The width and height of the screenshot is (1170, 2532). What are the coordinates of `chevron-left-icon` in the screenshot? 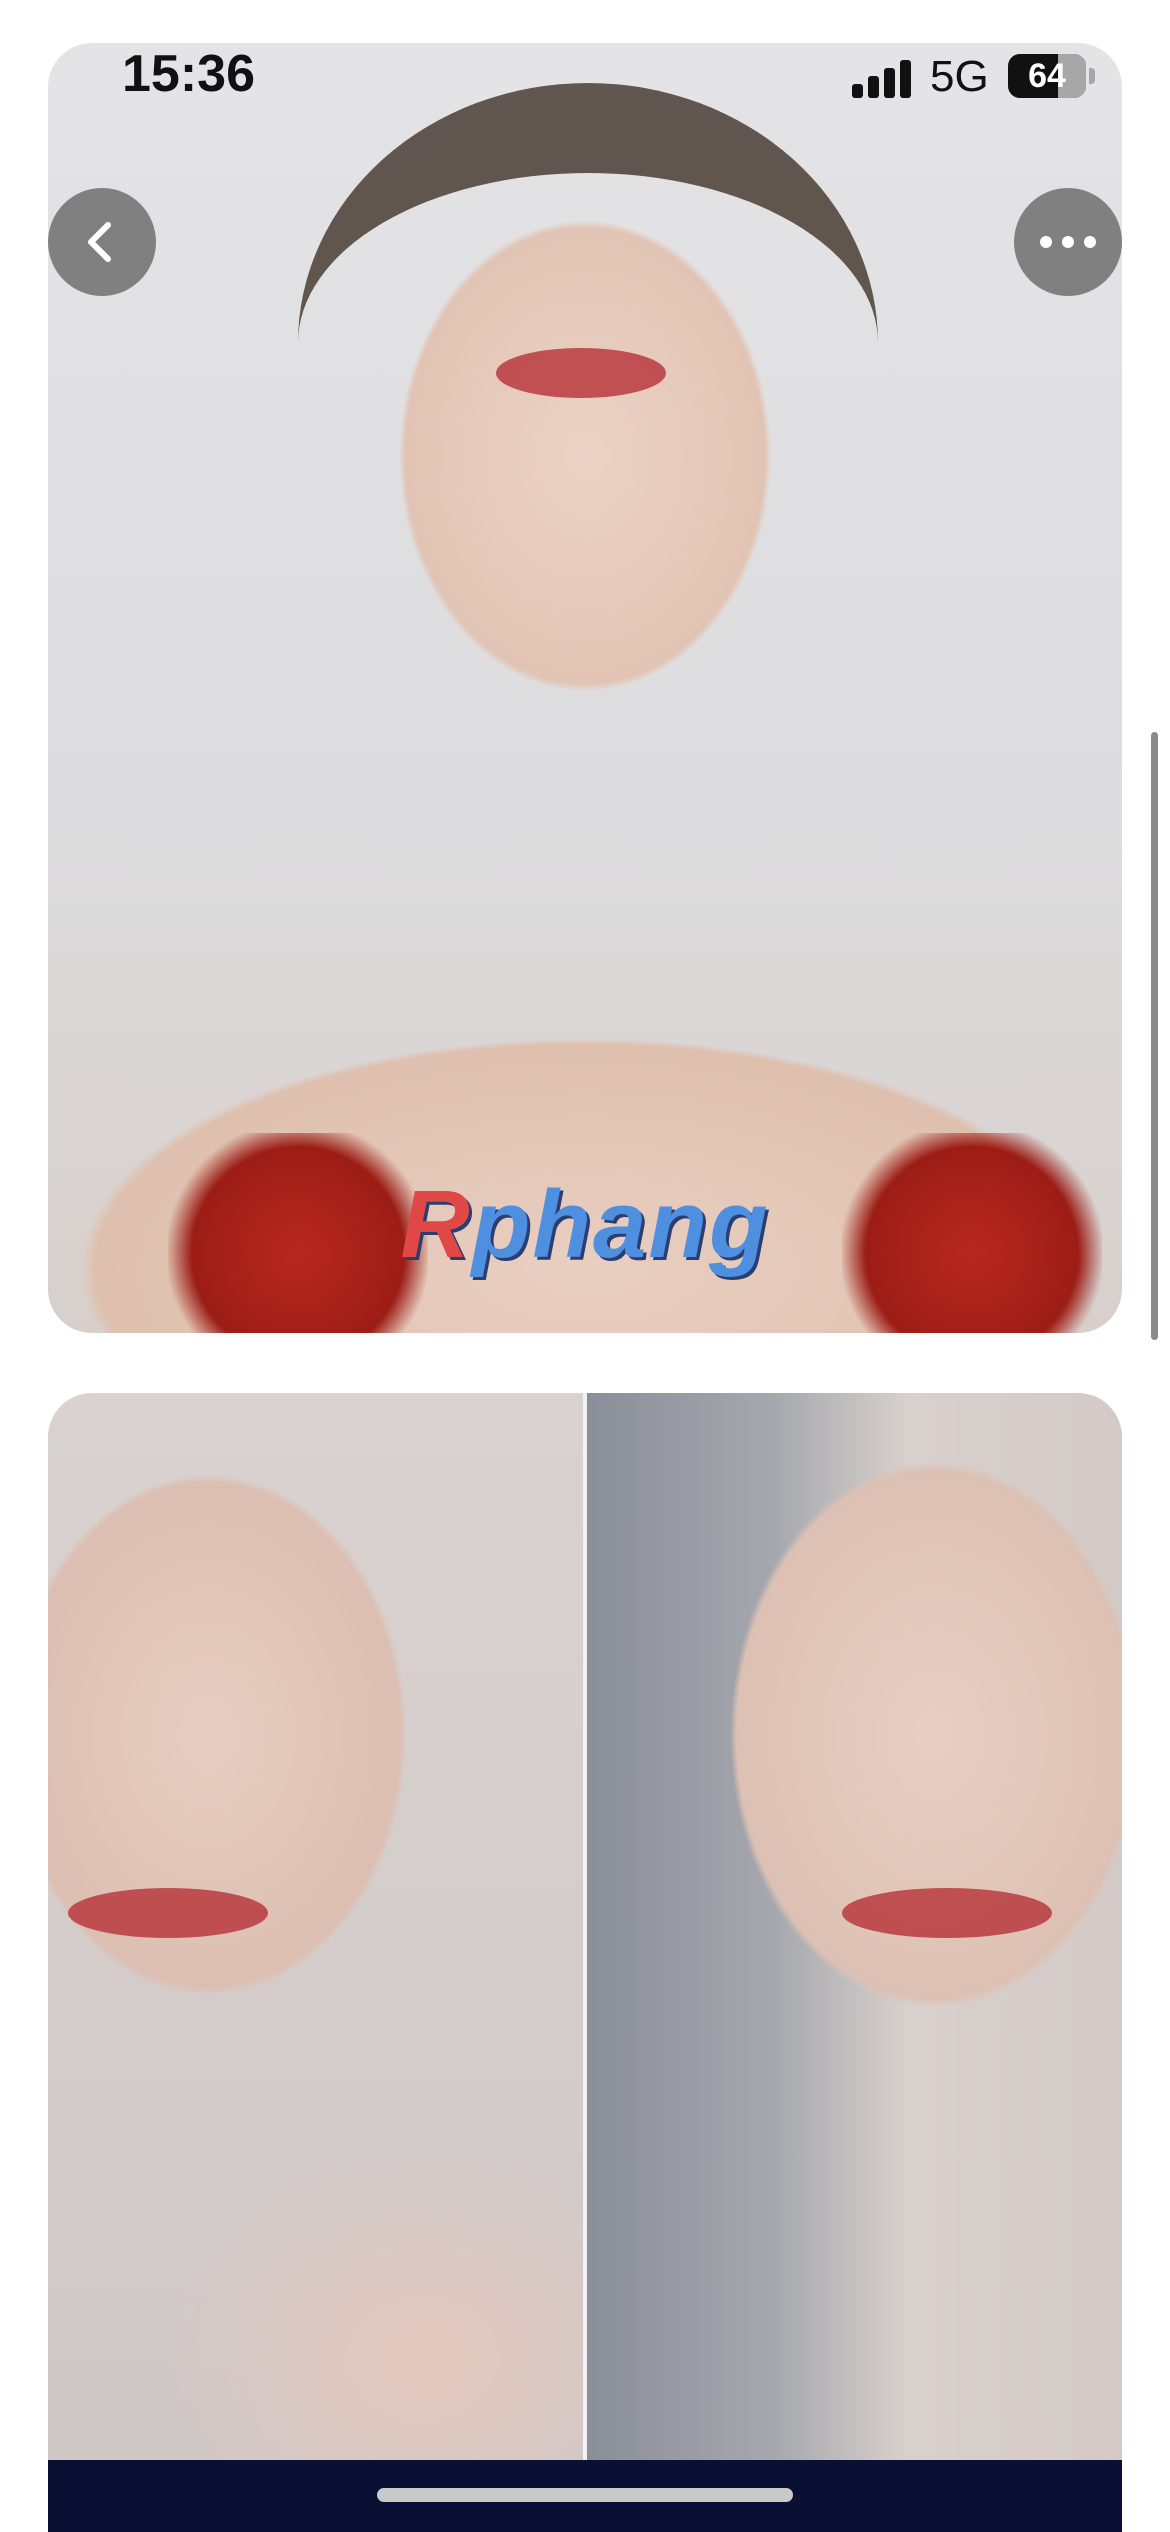 It's located at (99, 242).